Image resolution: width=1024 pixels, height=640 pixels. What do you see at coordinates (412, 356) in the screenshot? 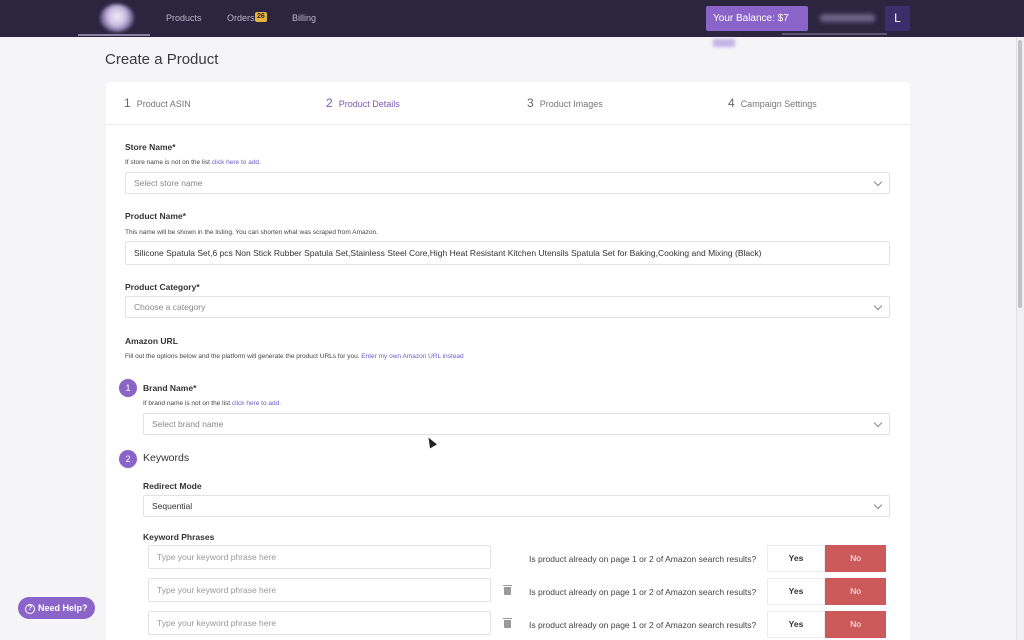
I see `own-amazon-url-link: Enter my own Amazon URL instead` at bounding box center [412, 356].